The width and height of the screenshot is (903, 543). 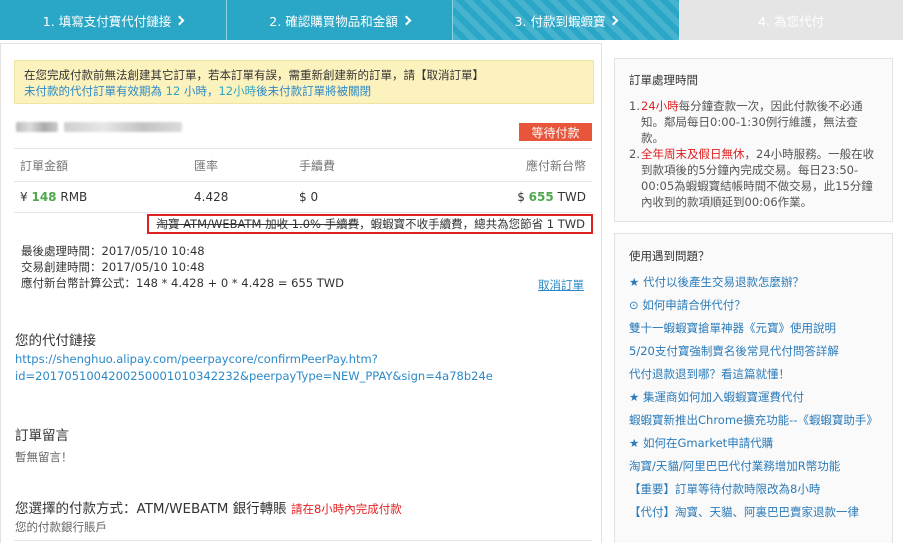 I want to click on savings-text: ，蝦蝦寶不收手續費，總共為您節省 1 TWD, so click(x=472, y=224).